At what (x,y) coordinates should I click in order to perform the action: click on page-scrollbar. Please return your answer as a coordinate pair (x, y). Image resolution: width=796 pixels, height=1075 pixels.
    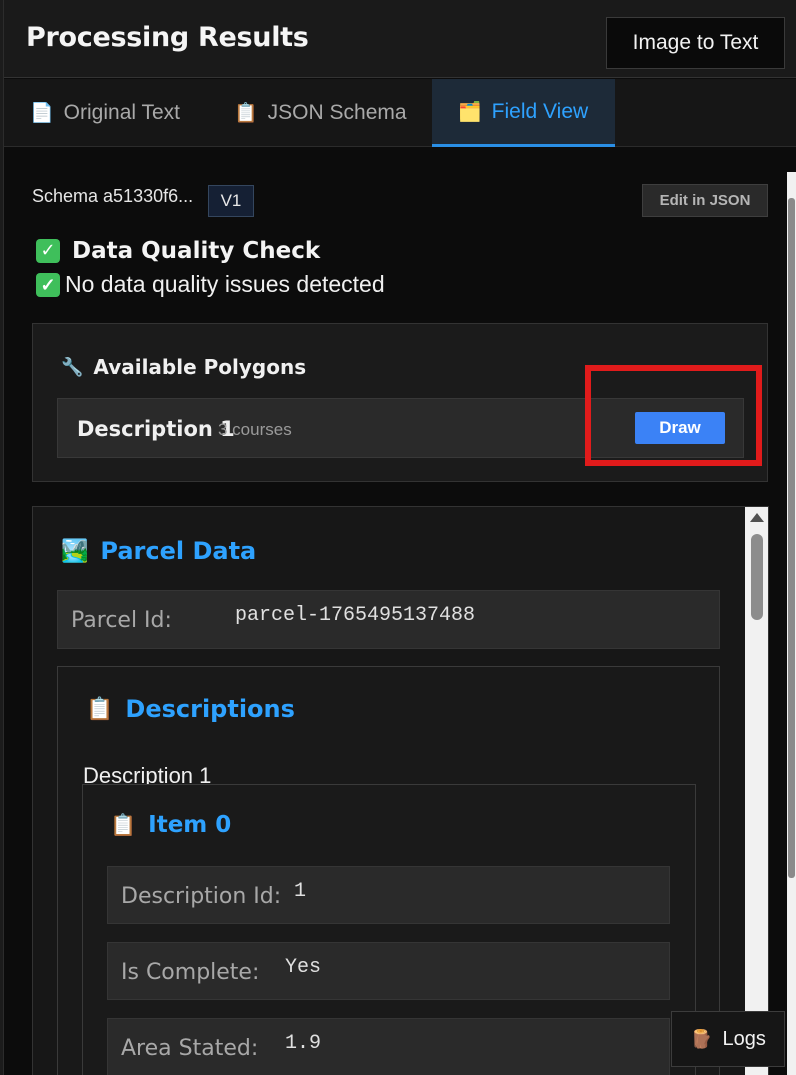
    Looking at the image, I should click on (791, 623).